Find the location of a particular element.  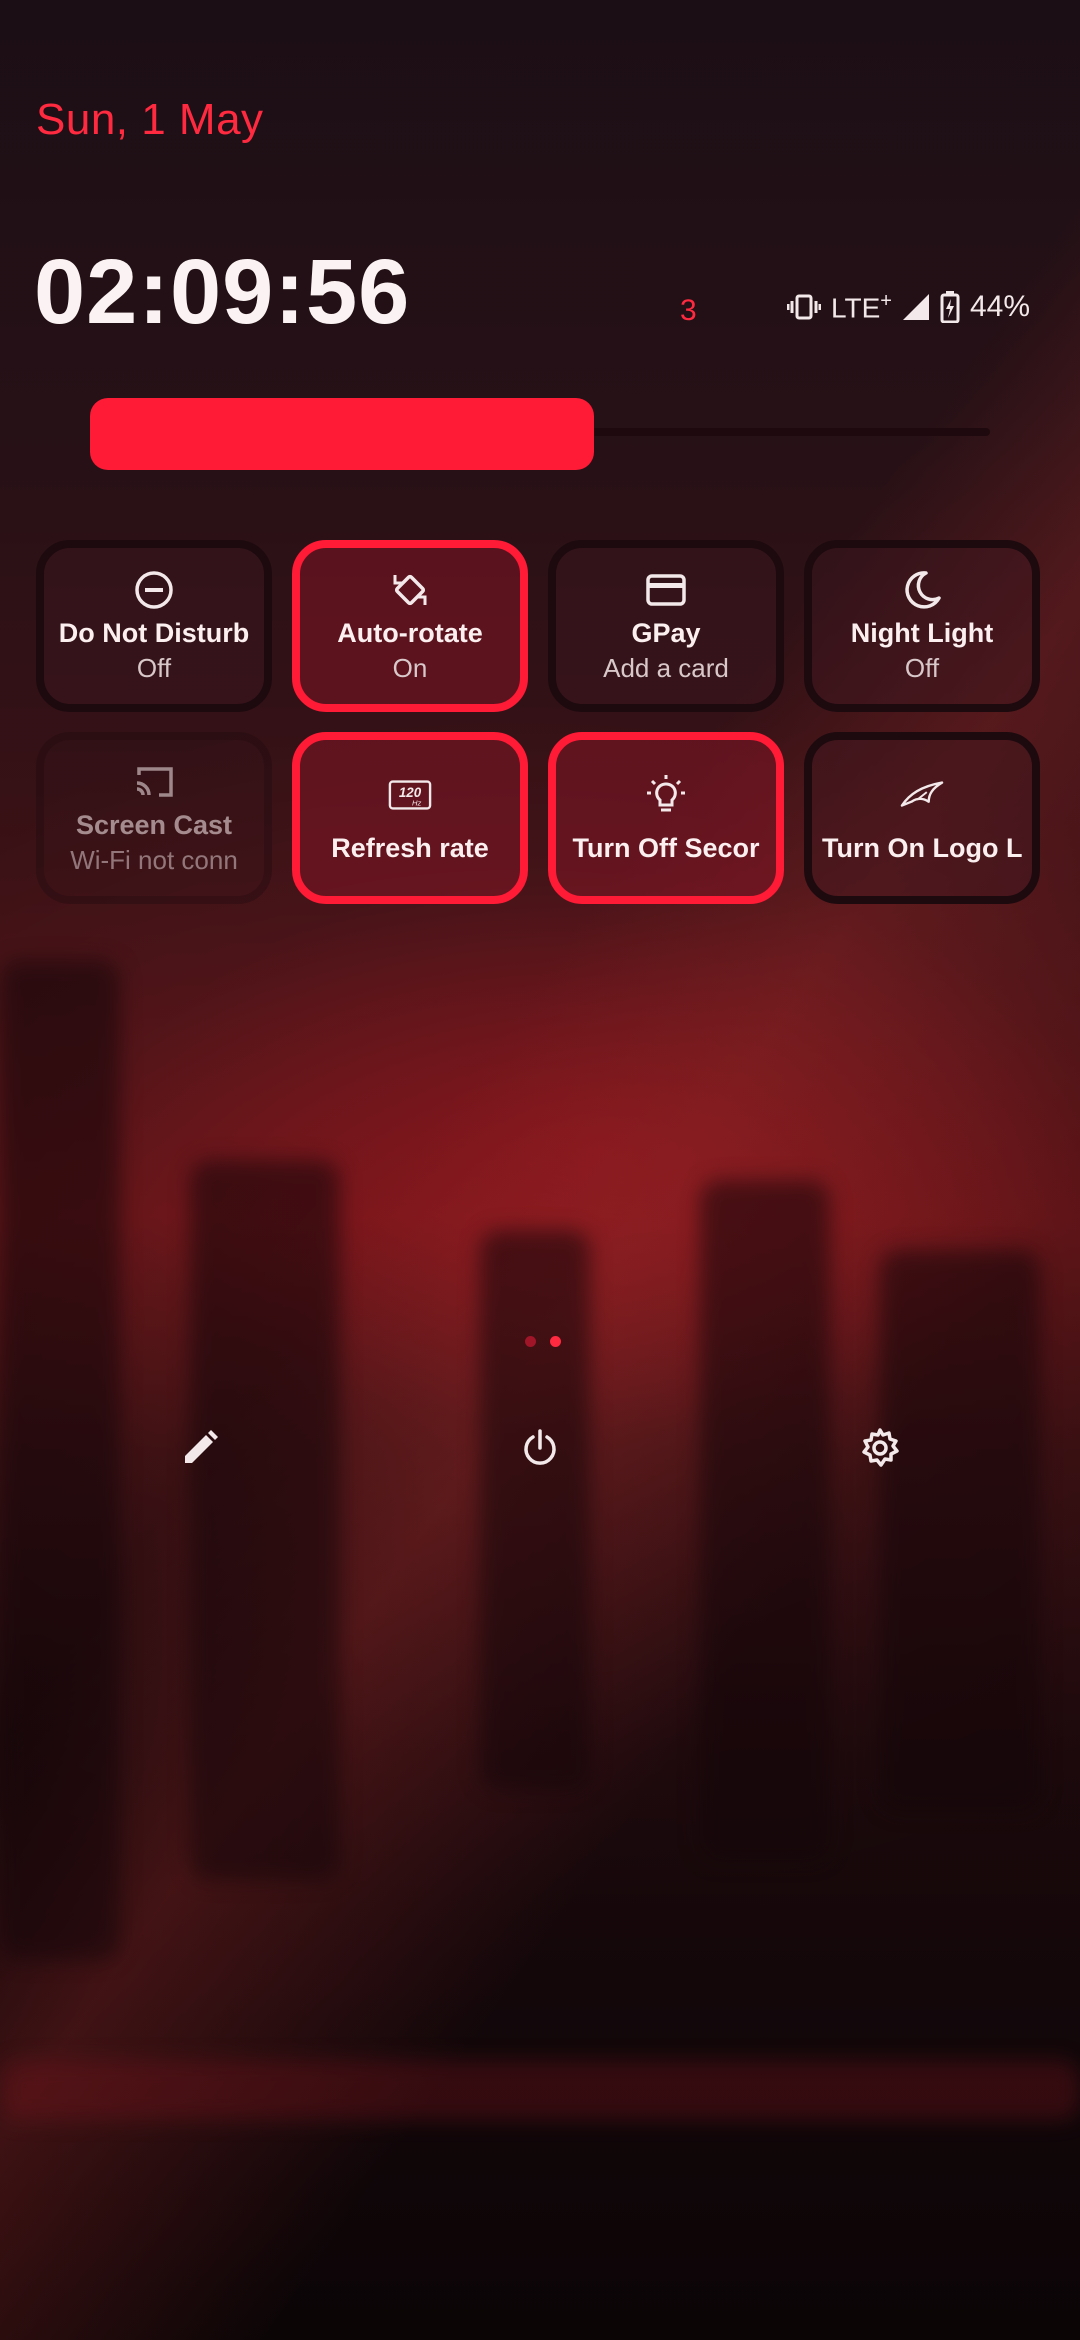

edit-icon is located at coordinates (200, 1450).